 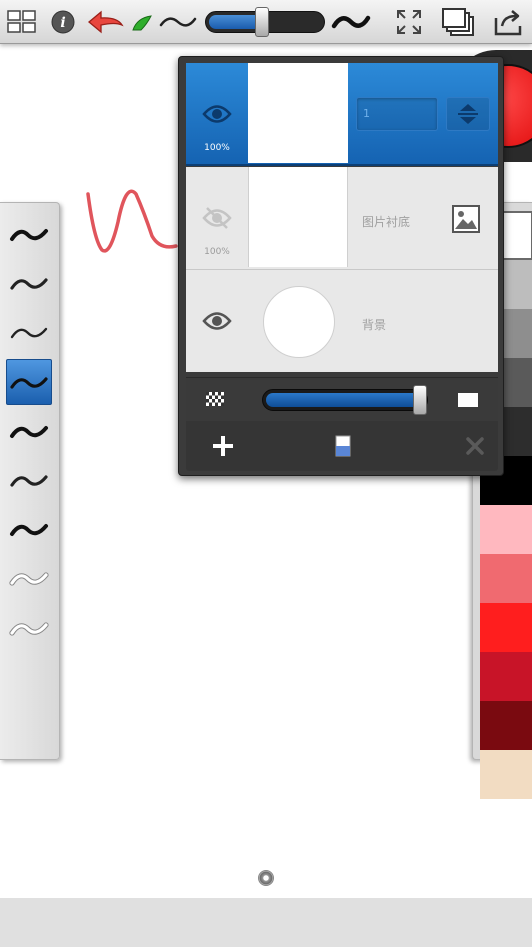 What do you see at coordinates (342, 321) in the screenshot?
I see `layer-row-background: 背景` at bounding box center [342, 321].